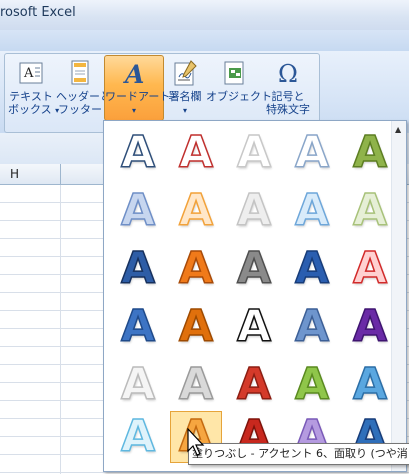 The height and width of the screenshot is (474, 409). What do you see at coordinates (185, 73) in the screenshot?
I see `signature-line-icon` at bounding box center [185, 73].